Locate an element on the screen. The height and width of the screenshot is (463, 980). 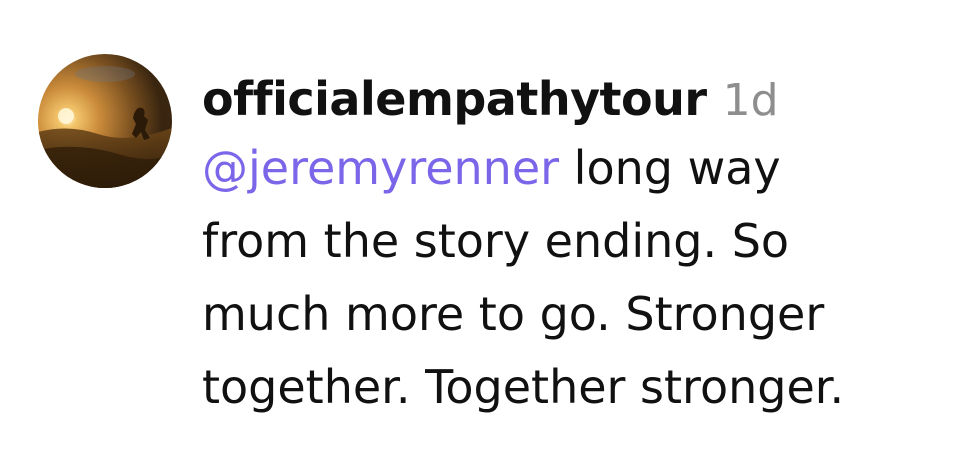
comment-text-line-1: long way is located at coordinates (670, 168).